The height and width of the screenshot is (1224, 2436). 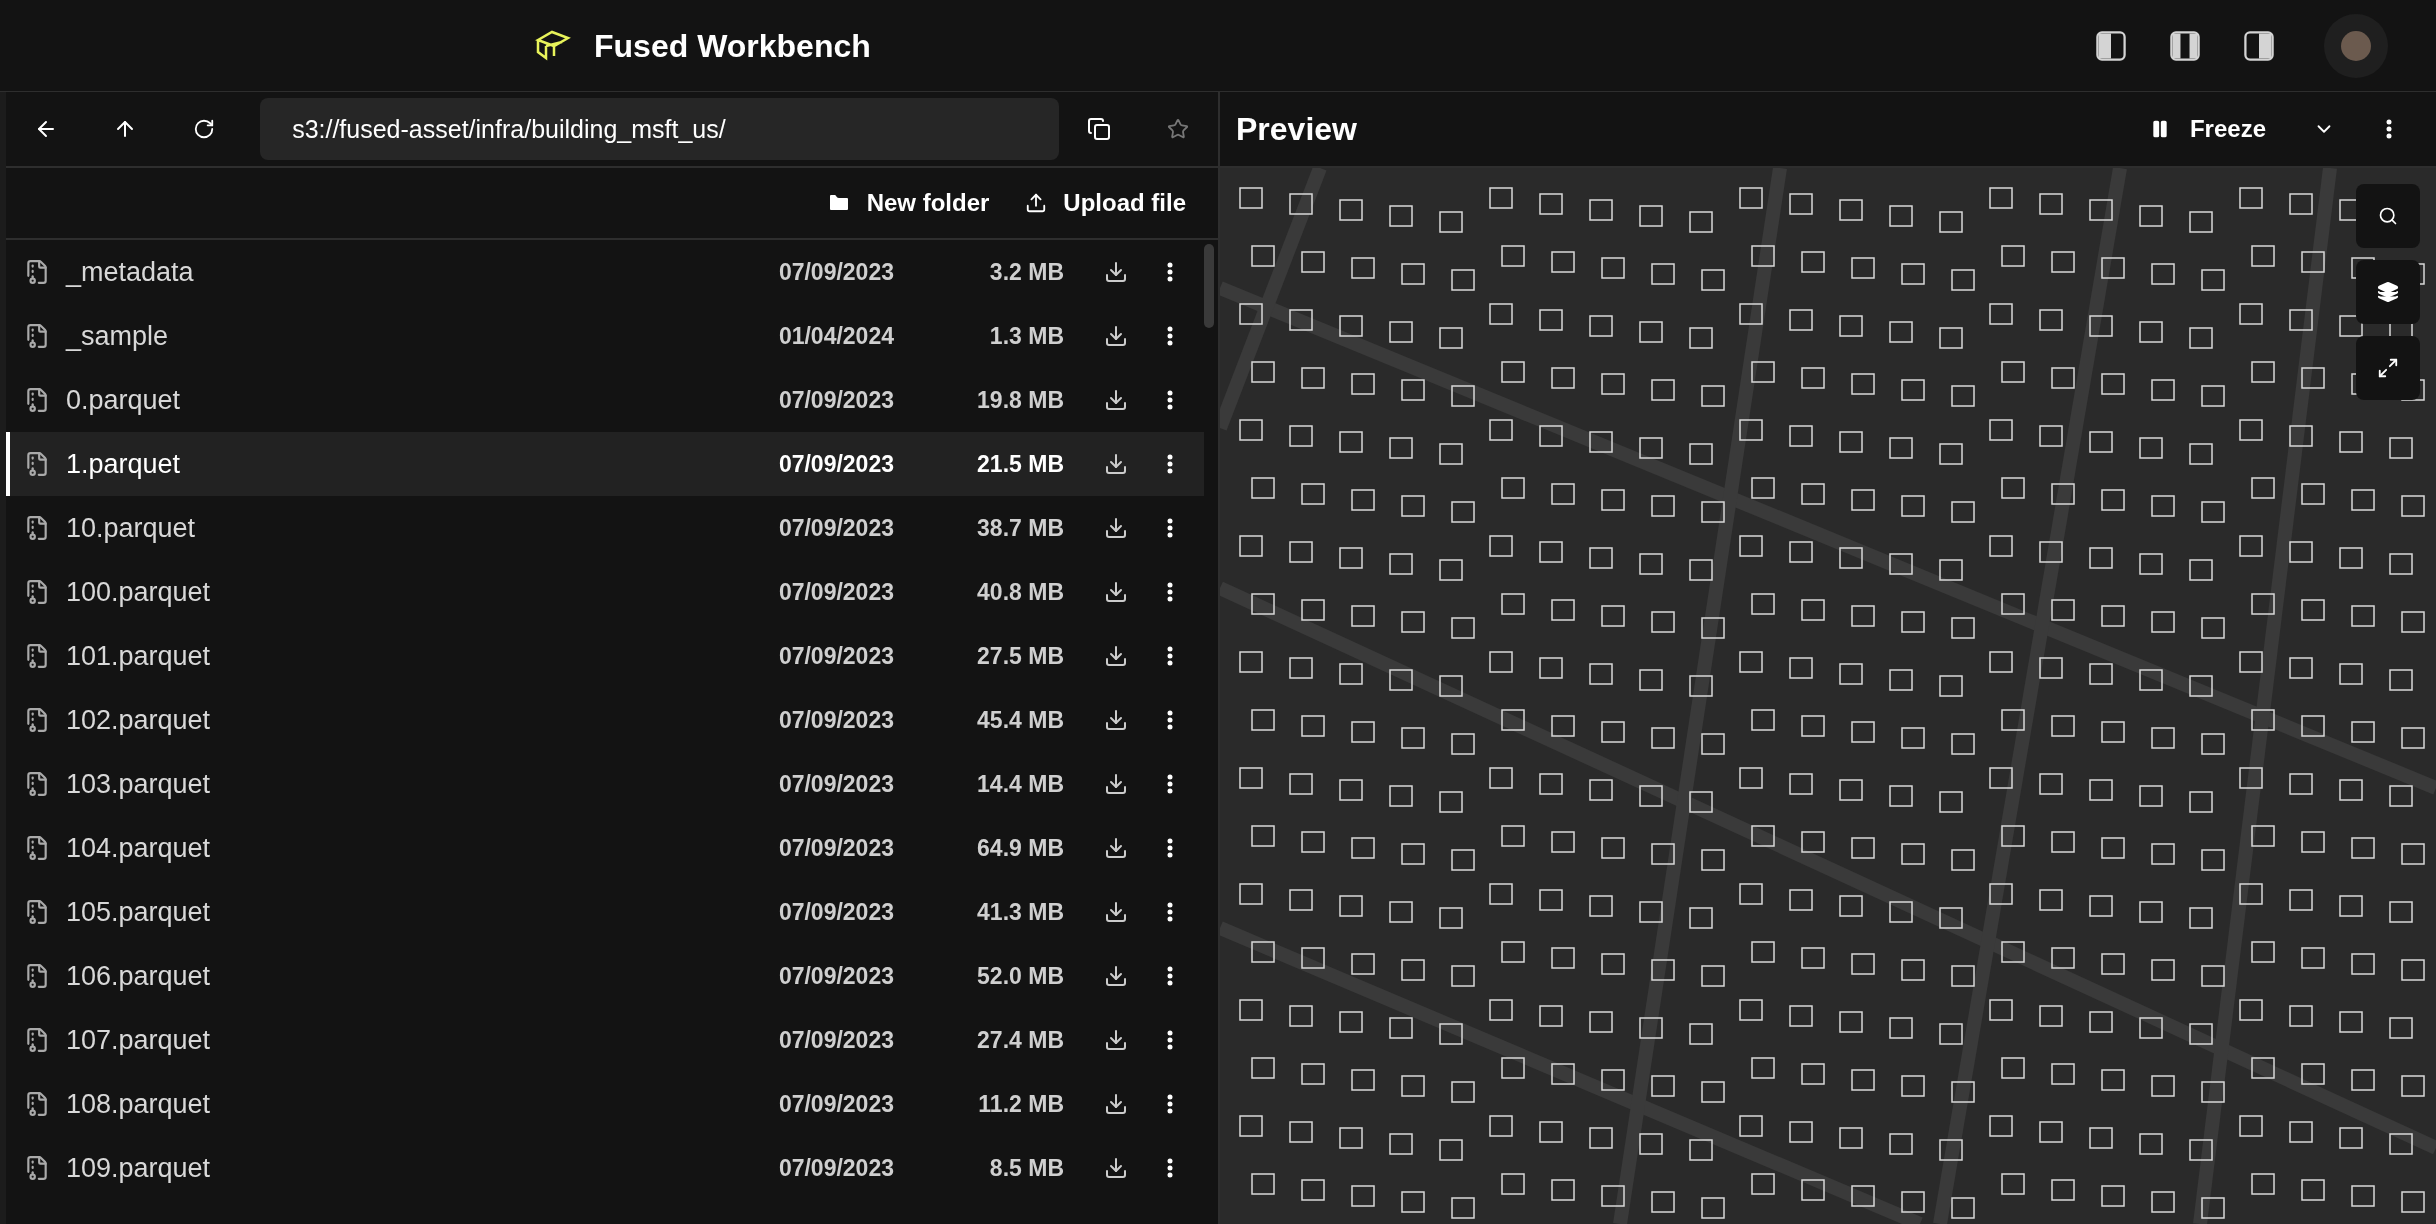 What do you see at coordinates (605, 976) in the screenshot?
I see `file-row: 106.parquet 07/09/2023 52.0 MB` at bounding box center [605, 976].